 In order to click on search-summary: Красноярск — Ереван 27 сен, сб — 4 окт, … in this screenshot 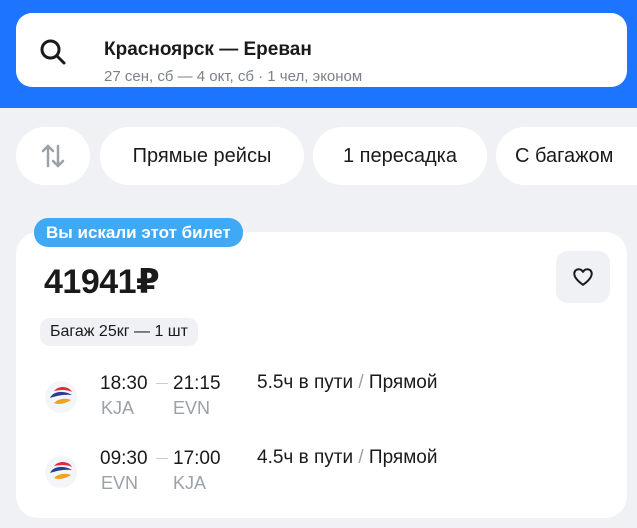, I will do `click(321, 50)`.